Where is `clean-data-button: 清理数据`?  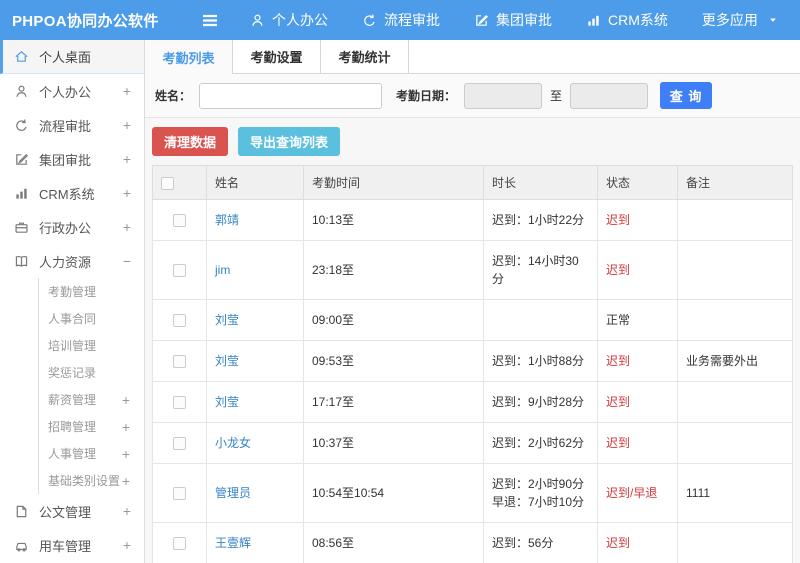 clean-data-button: 清理数据 is located at coordinates (190, 141).